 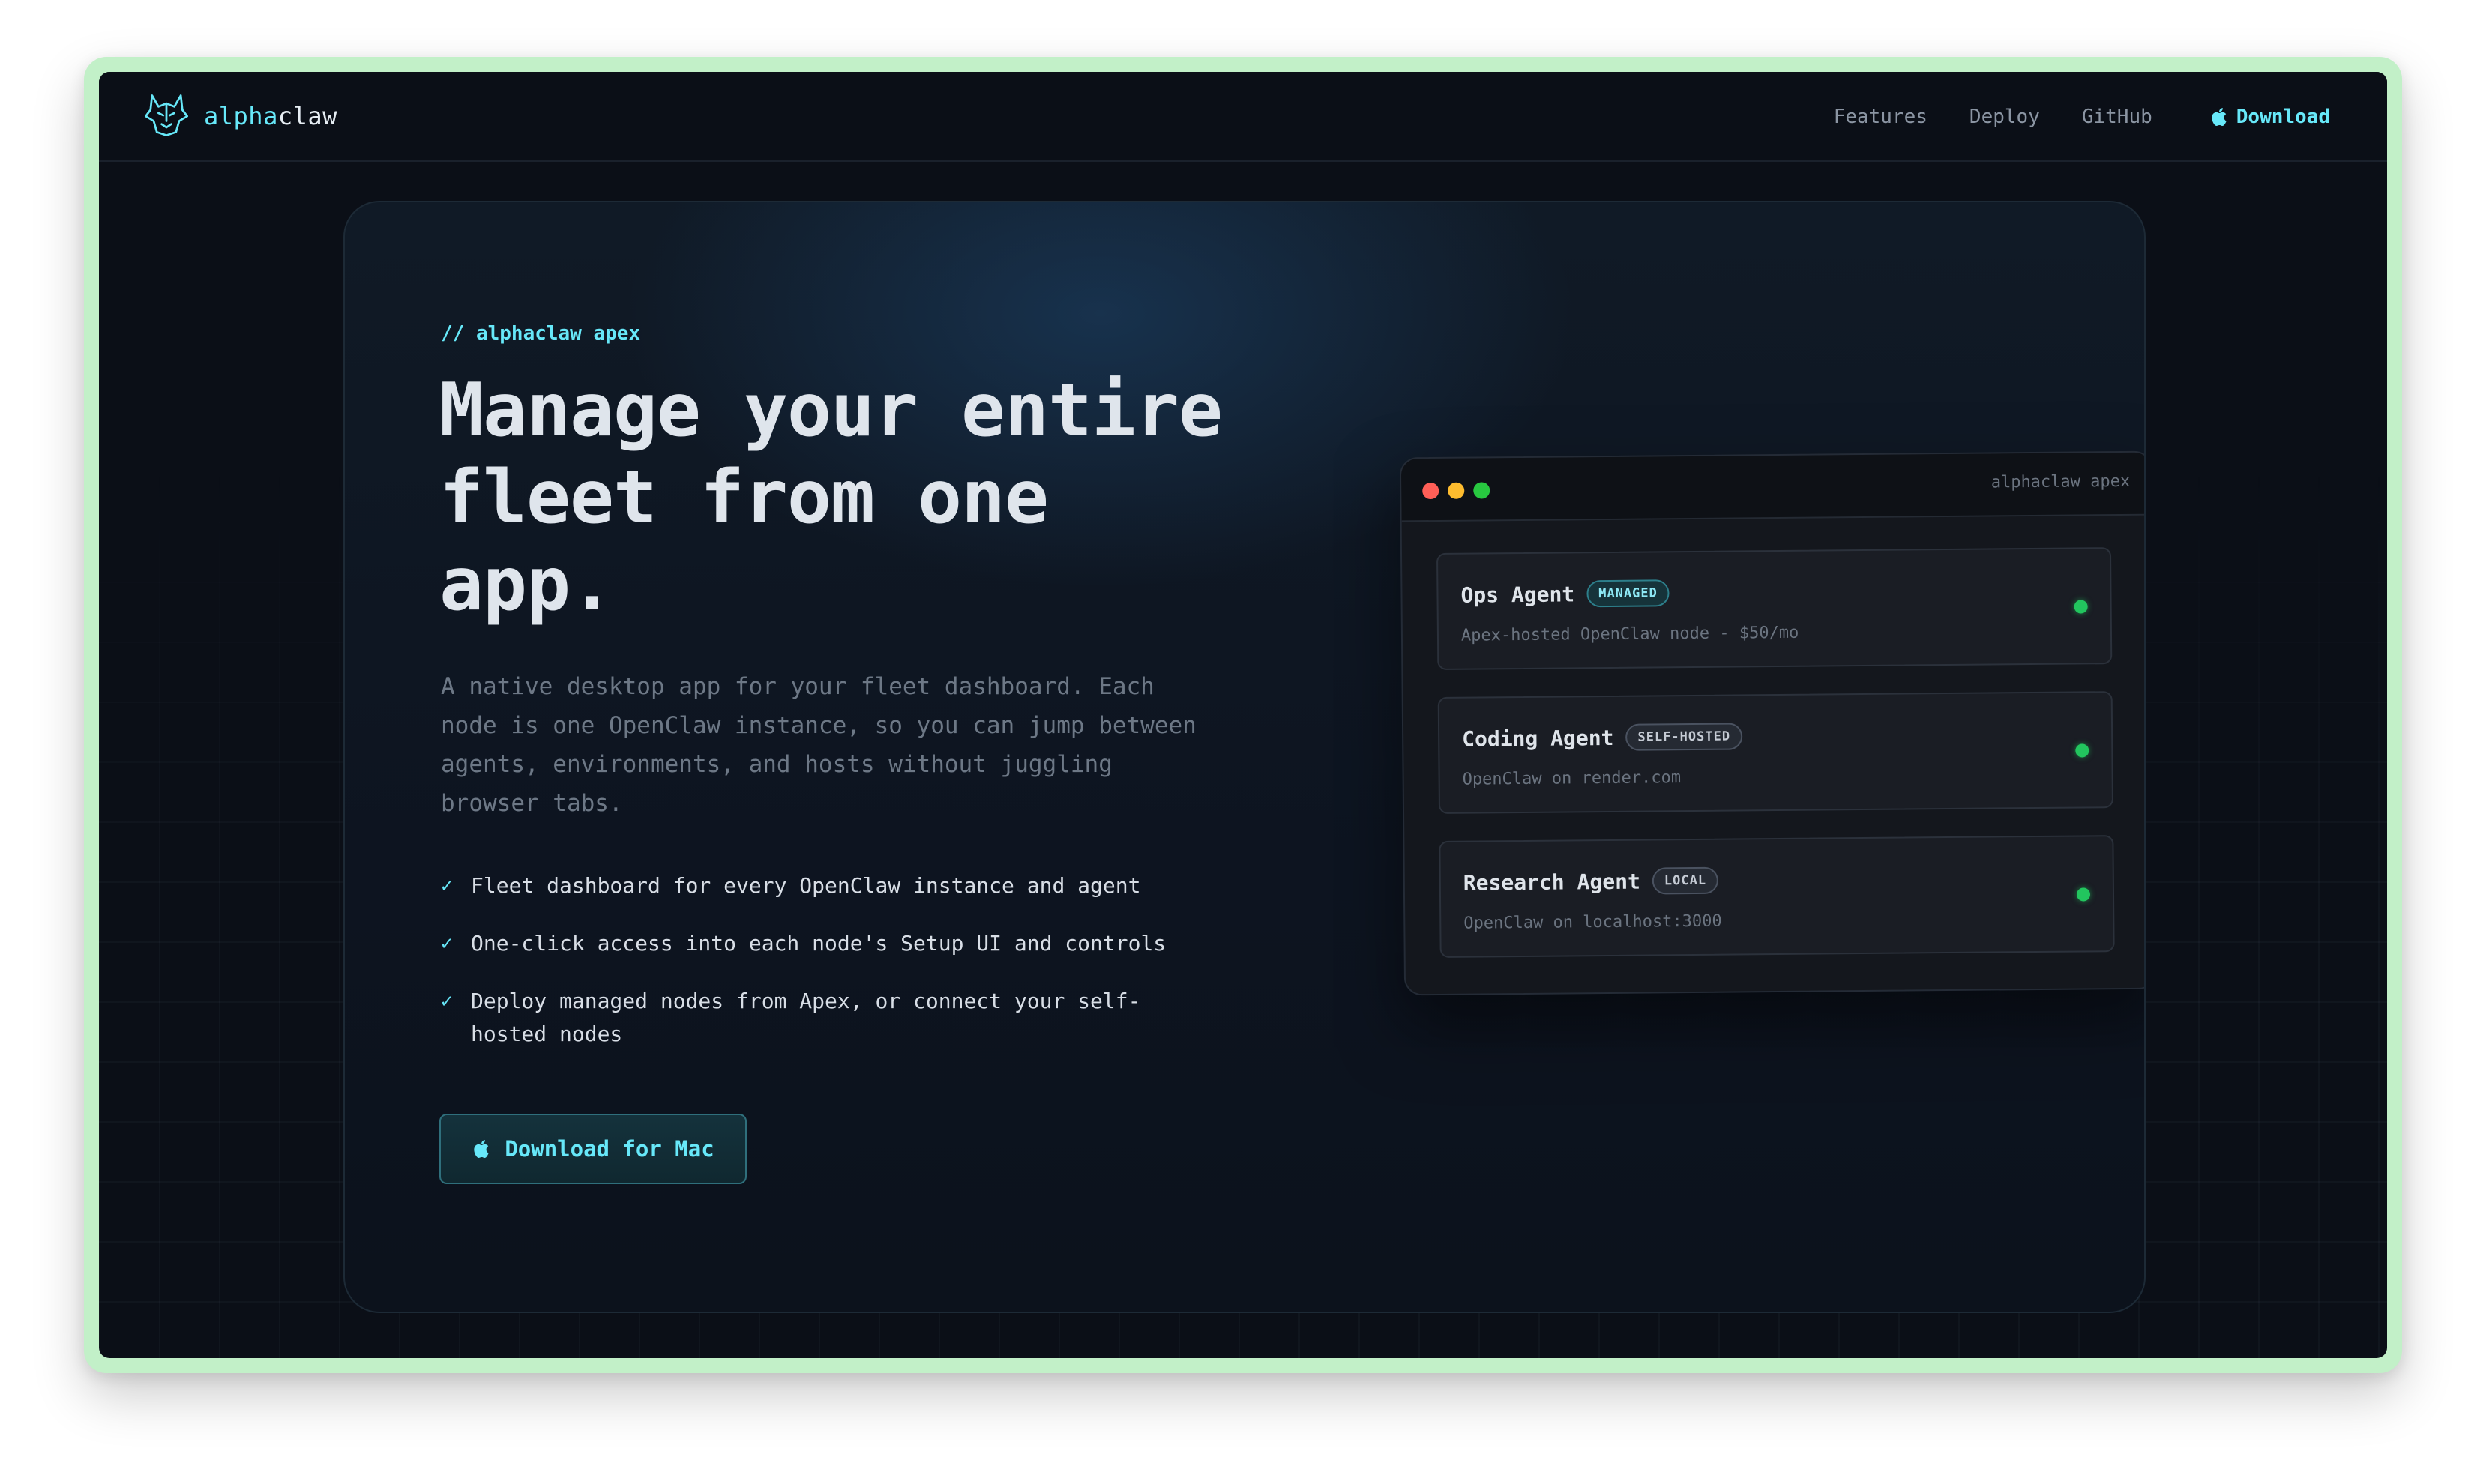 What do you see at coordinates (2117, 117) in the screenshot?
I see `nav-link-github: GitHub` at bounding box center [2117, 117].